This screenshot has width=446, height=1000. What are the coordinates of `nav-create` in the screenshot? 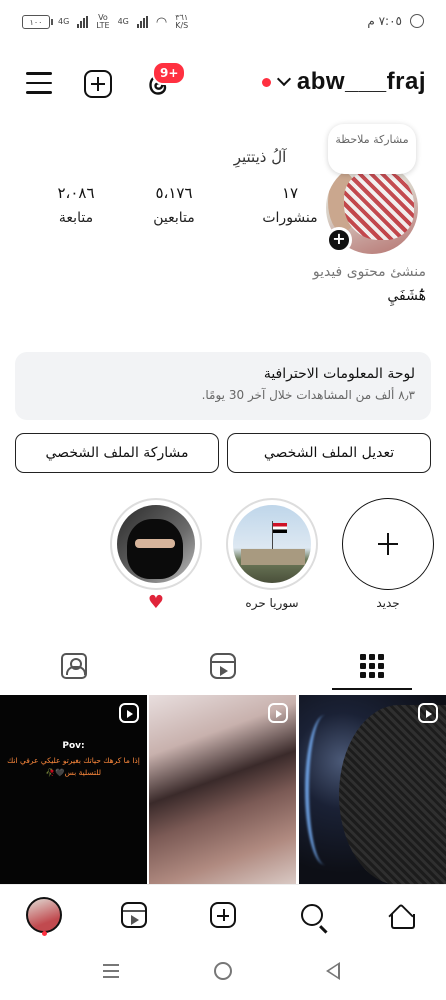 It's located at (223, 915).